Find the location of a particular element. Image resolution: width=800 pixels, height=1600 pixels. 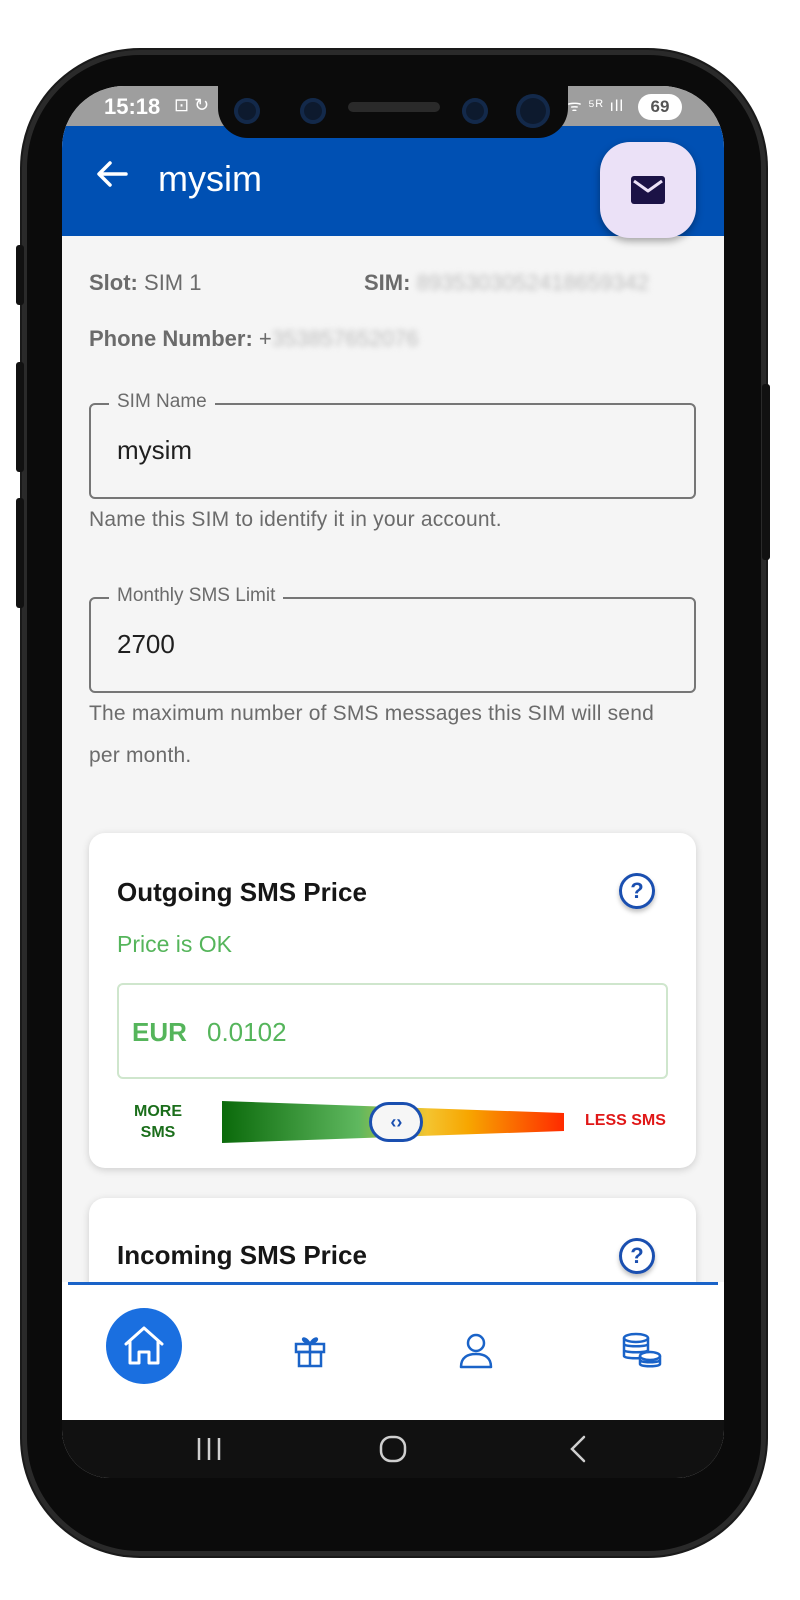

slot-label: Slot: is located at coordinates (113, 282).